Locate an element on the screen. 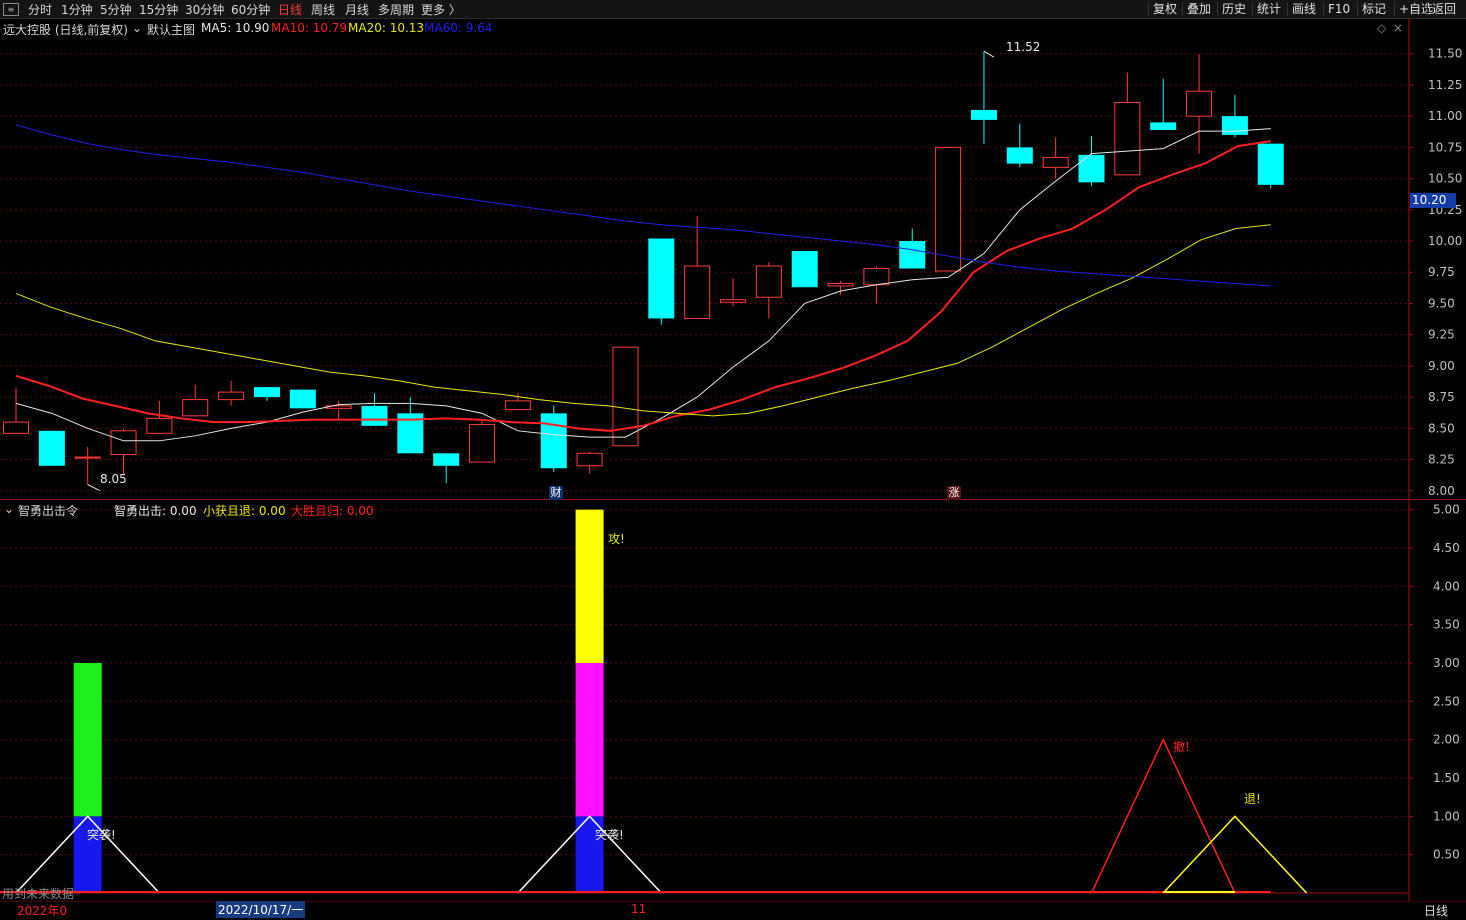  cursor-date-label: 2022/10/17/一 is located at coordinates (261, 909).